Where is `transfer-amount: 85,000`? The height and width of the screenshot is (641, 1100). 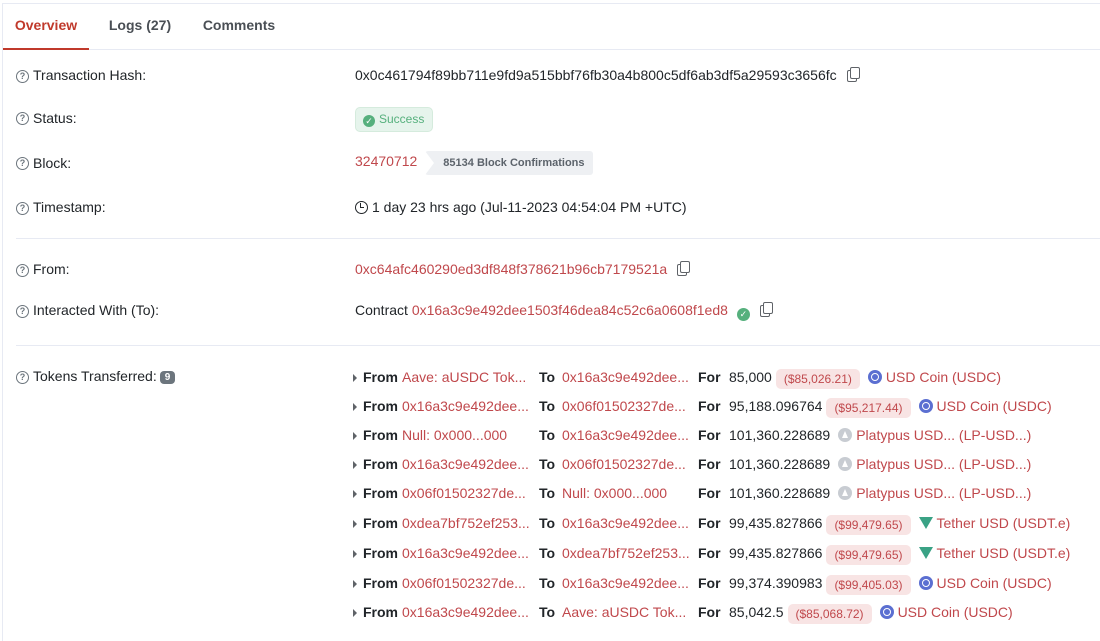 transfer-amount: 85,000 is located at coordinates (750, 377).